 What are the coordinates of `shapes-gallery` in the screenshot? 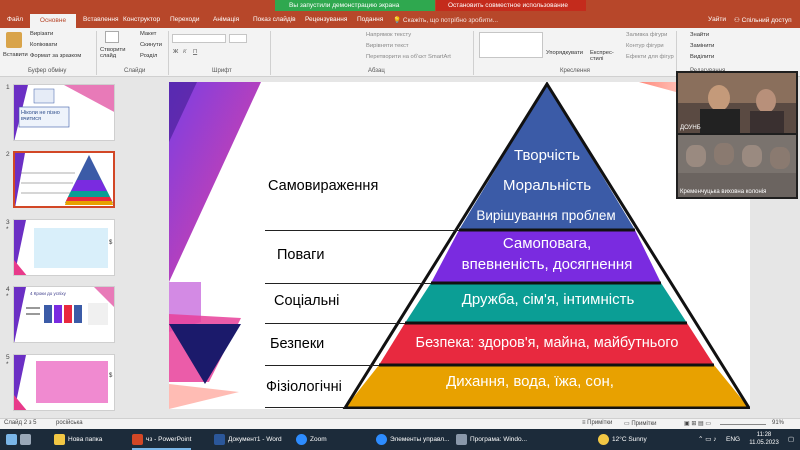 It's located at (511, 45).